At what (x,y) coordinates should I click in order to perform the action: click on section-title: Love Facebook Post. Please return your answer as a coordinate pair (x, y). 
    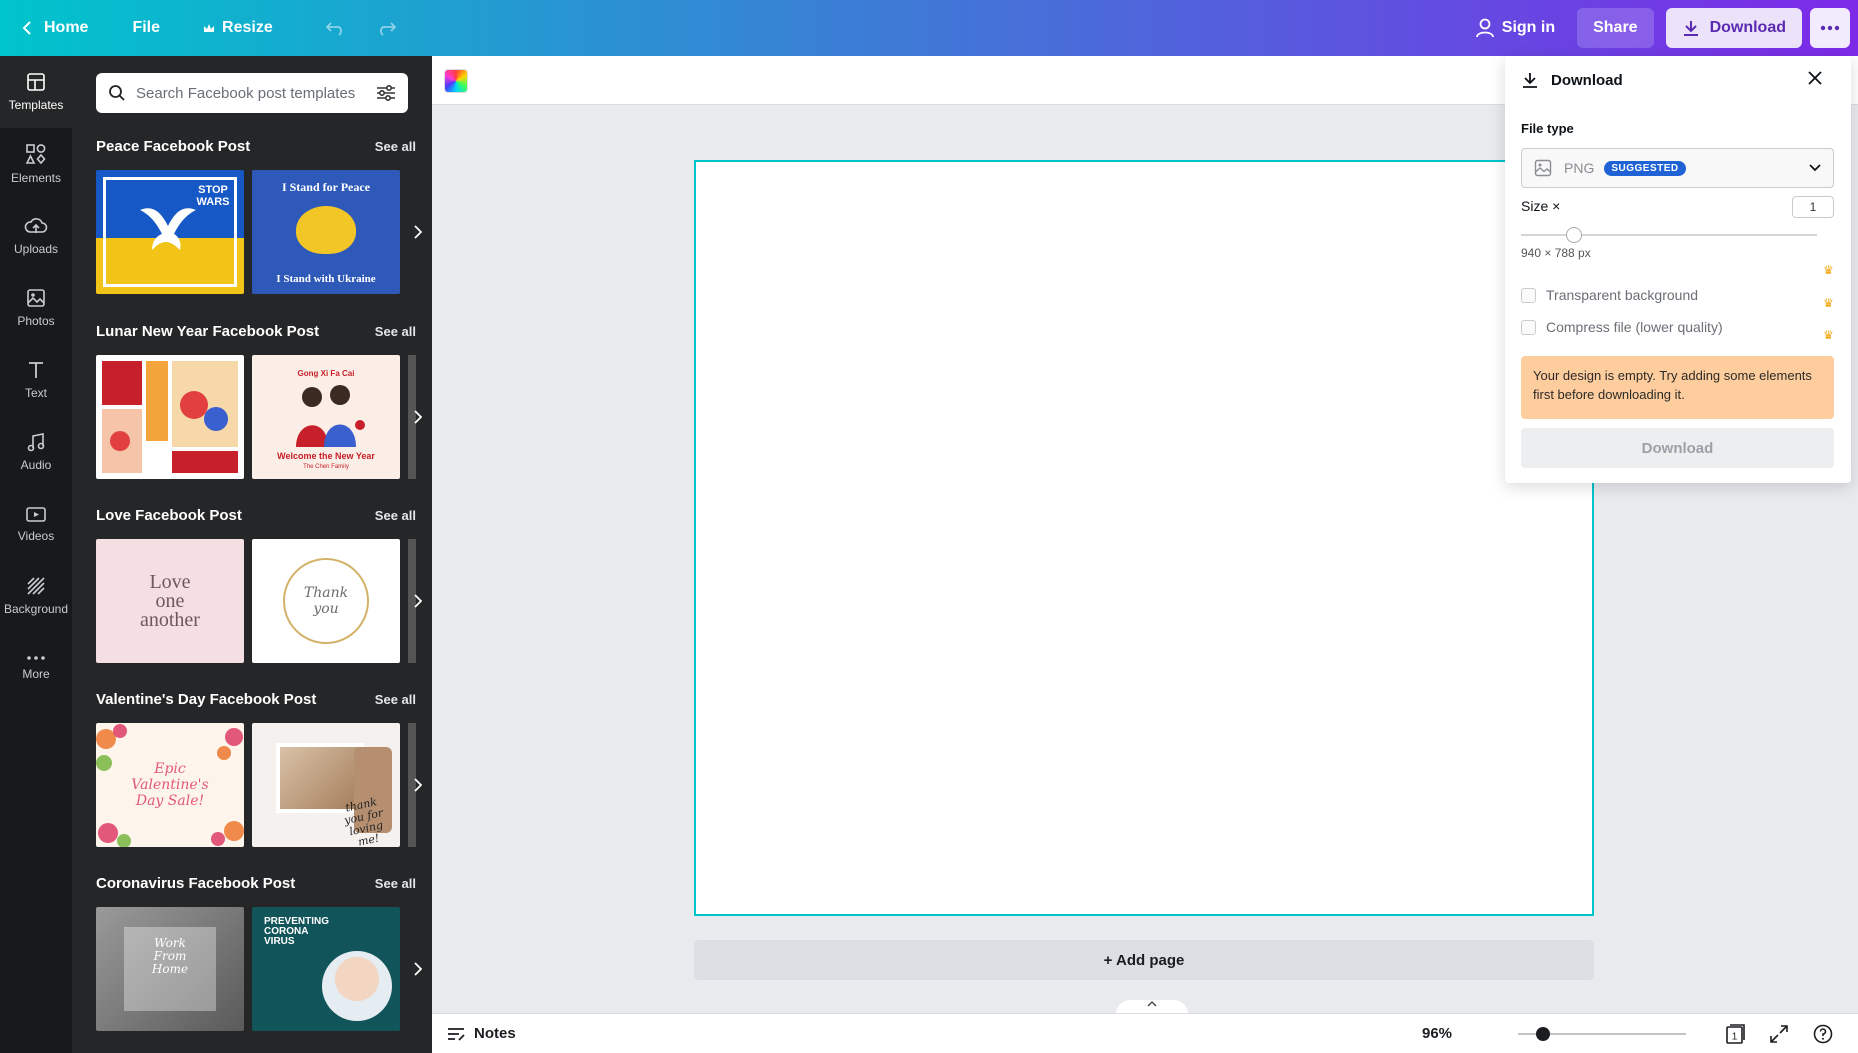
    Looking at the image, I should click on (169, 515).